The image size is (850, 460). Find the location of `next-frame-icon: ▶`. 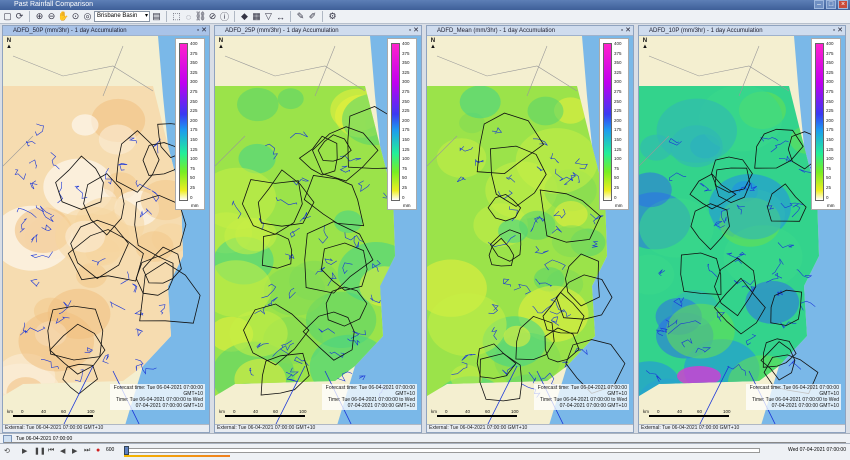

next-frame-icon: ▶ is located at coordinates (74, 451).